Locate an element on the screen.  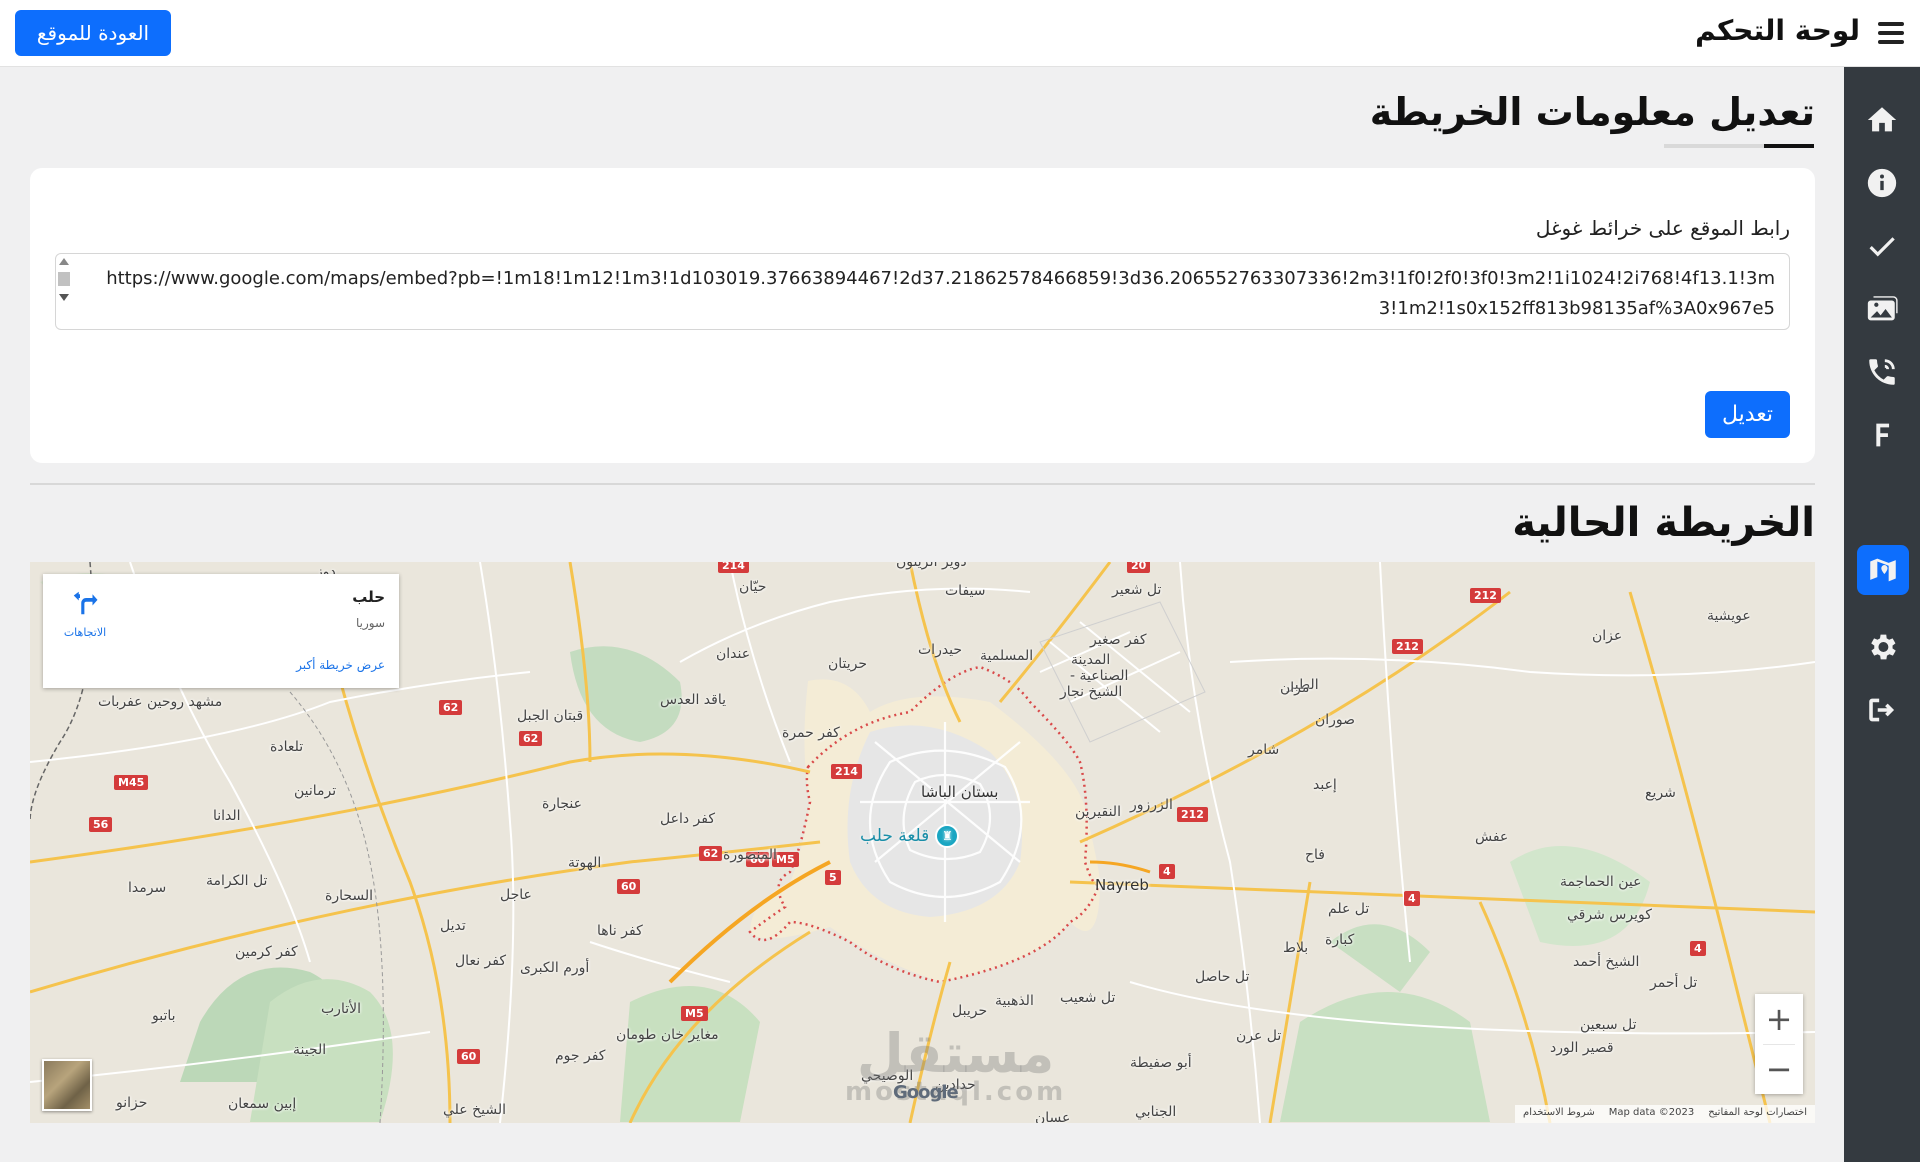
place-label: عاجل is located at coordinates (516, 895).